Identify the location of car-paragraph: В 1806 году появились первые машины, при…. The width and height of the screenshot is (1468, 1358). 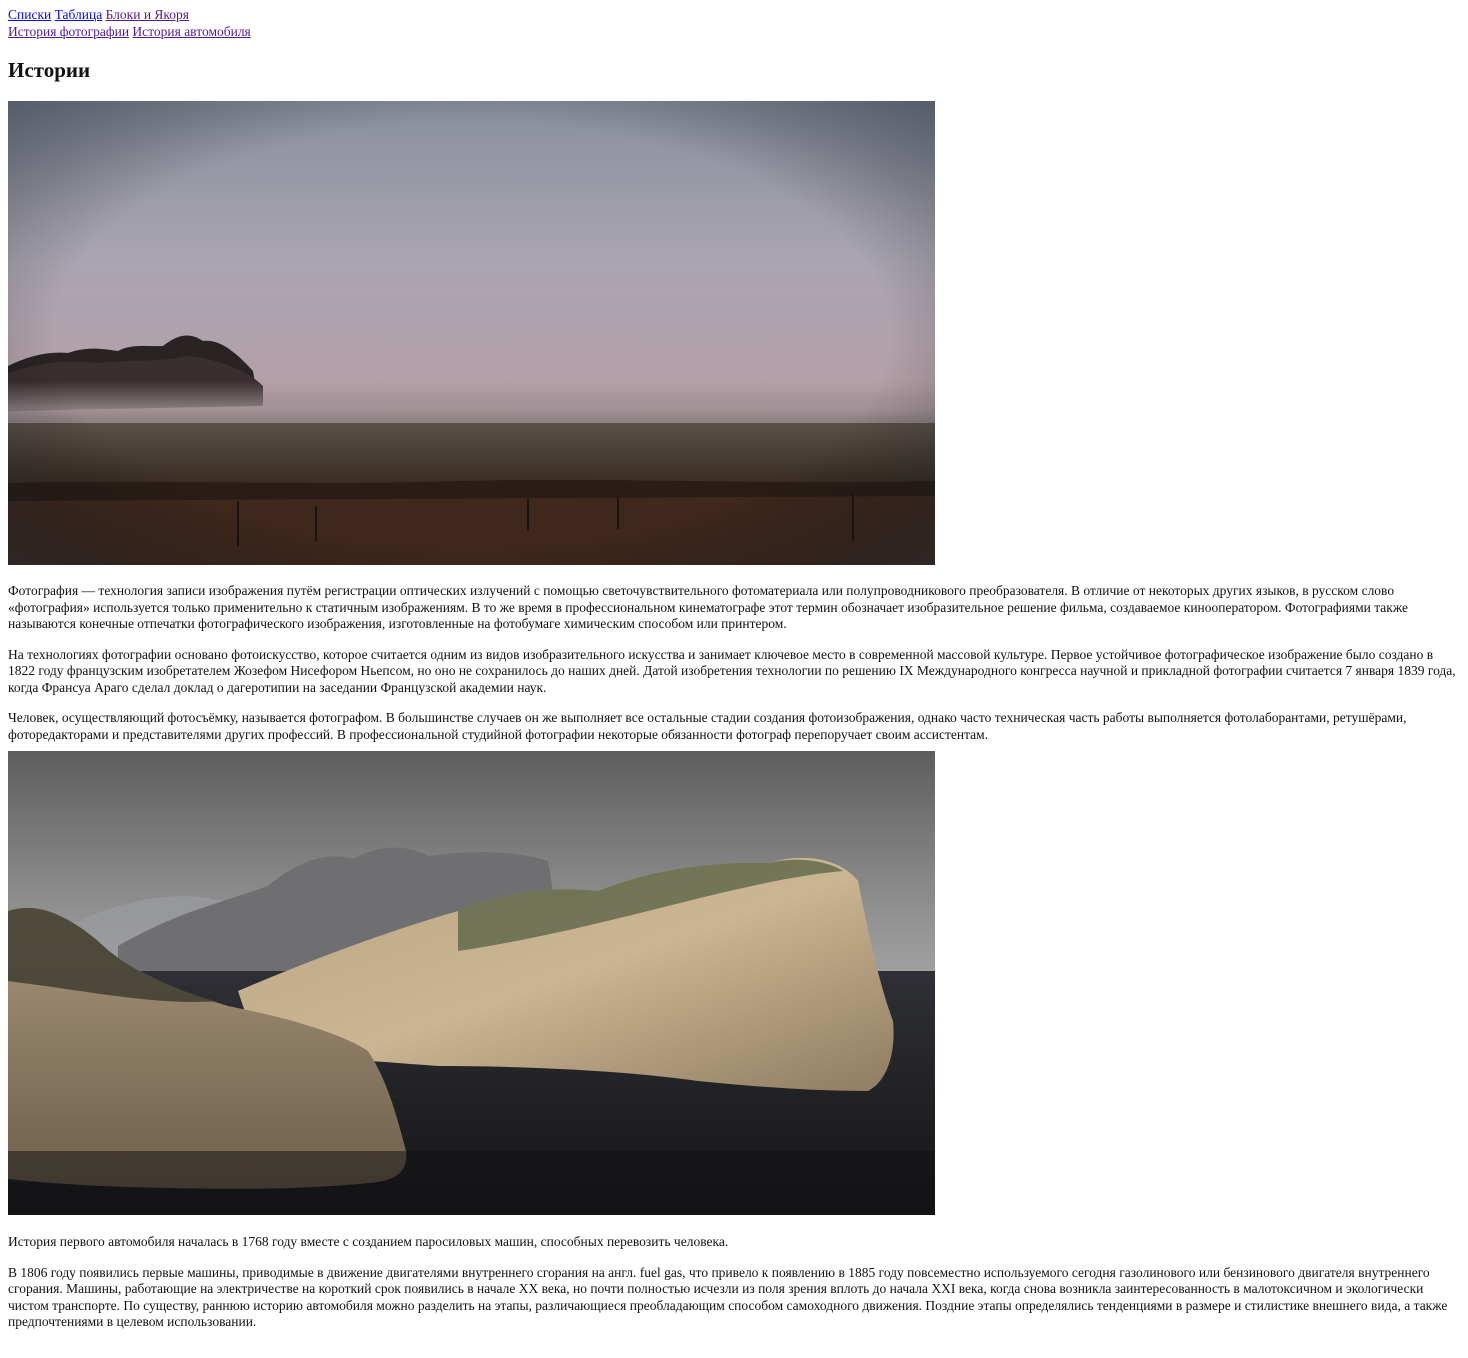
(728, 1297).